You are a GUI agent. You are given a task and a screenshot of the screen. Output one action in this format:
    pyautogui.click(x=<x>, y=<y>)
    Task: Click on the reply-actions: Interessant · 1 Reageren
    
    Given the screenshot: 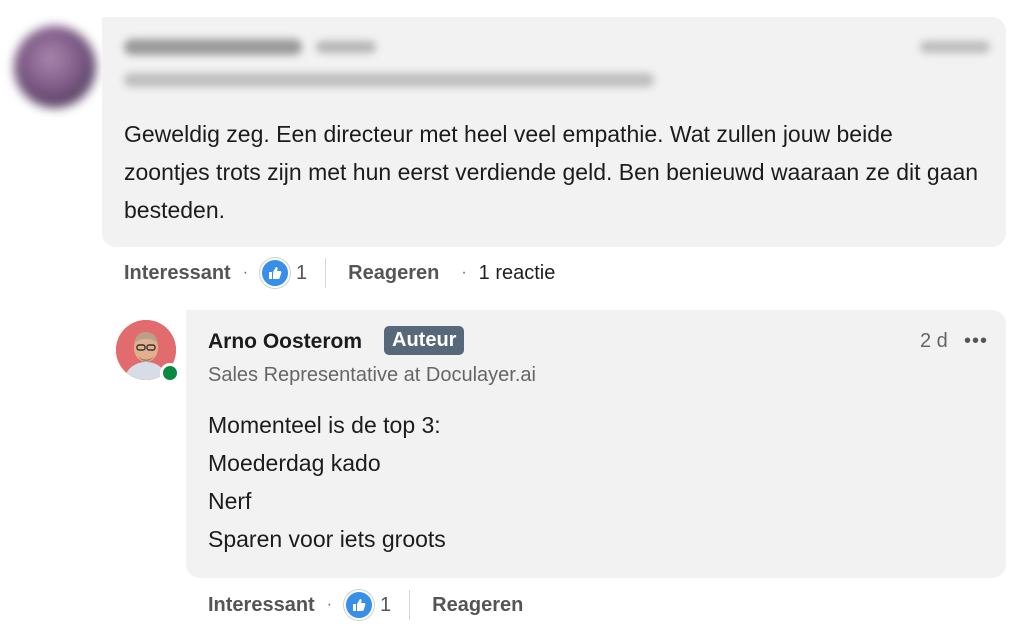 What is the action you would take?
    pyautogui.click(x=365, y=605)
    